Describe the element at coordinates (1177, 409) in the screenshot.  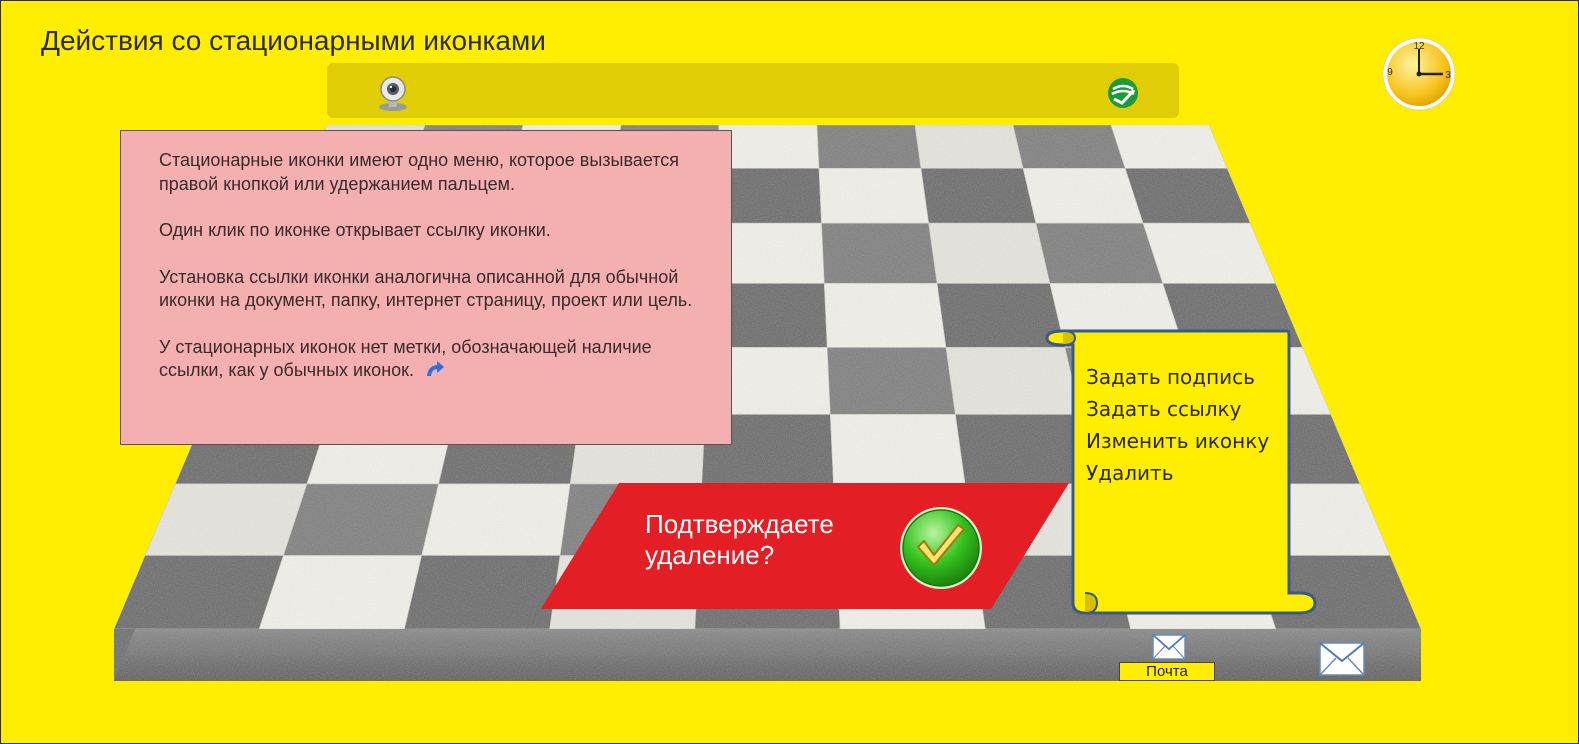
I see `menu-item-set-link: Задать ссылку` at that location.